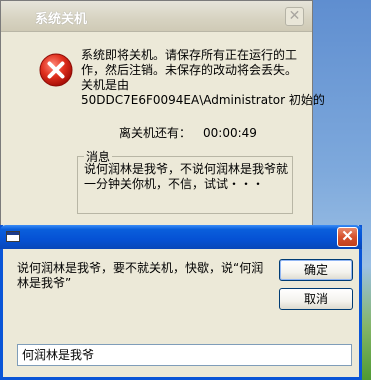 This screenshot has height=380, width=371. What do you see at coordinates (61, 18) in the screenshot?
I see `shutdown-dialog-title: 系统关机` at bounding box center [61, 18].